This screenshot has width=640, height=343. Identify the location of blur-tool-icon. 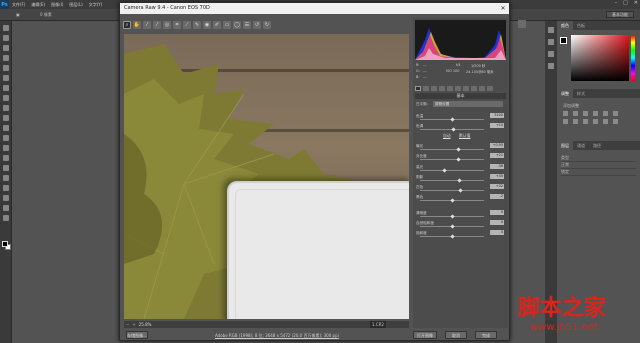
(6, 148).